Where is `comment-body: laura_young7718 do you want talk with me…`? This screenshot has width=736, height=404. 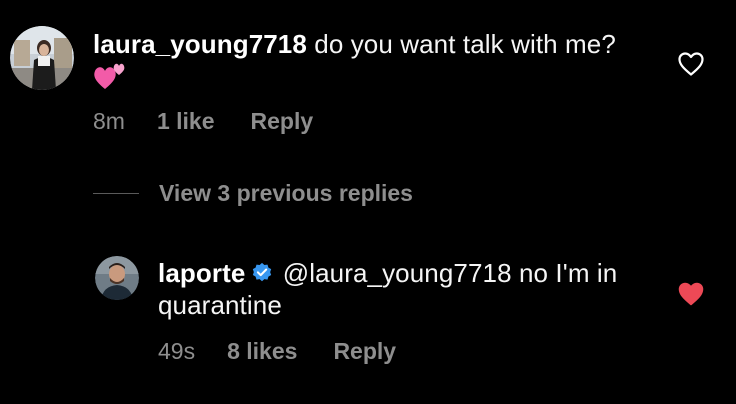 comment-body: laura_young7718 do you want talk with me… is located at coordinates (373, 60).